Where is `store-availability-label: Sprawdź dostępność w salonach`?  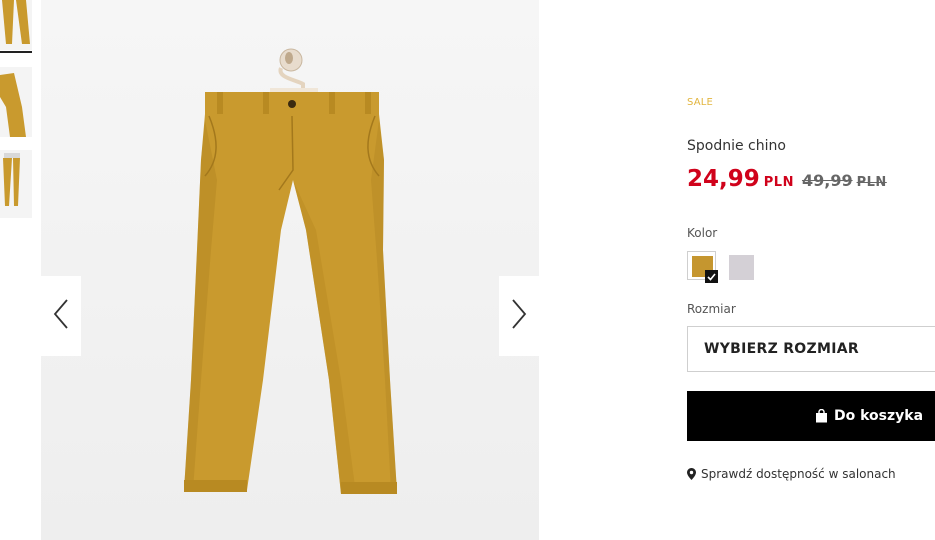
store-availability-label: Sprawdź dostępność w salonach is located at coordinates (798, 474).